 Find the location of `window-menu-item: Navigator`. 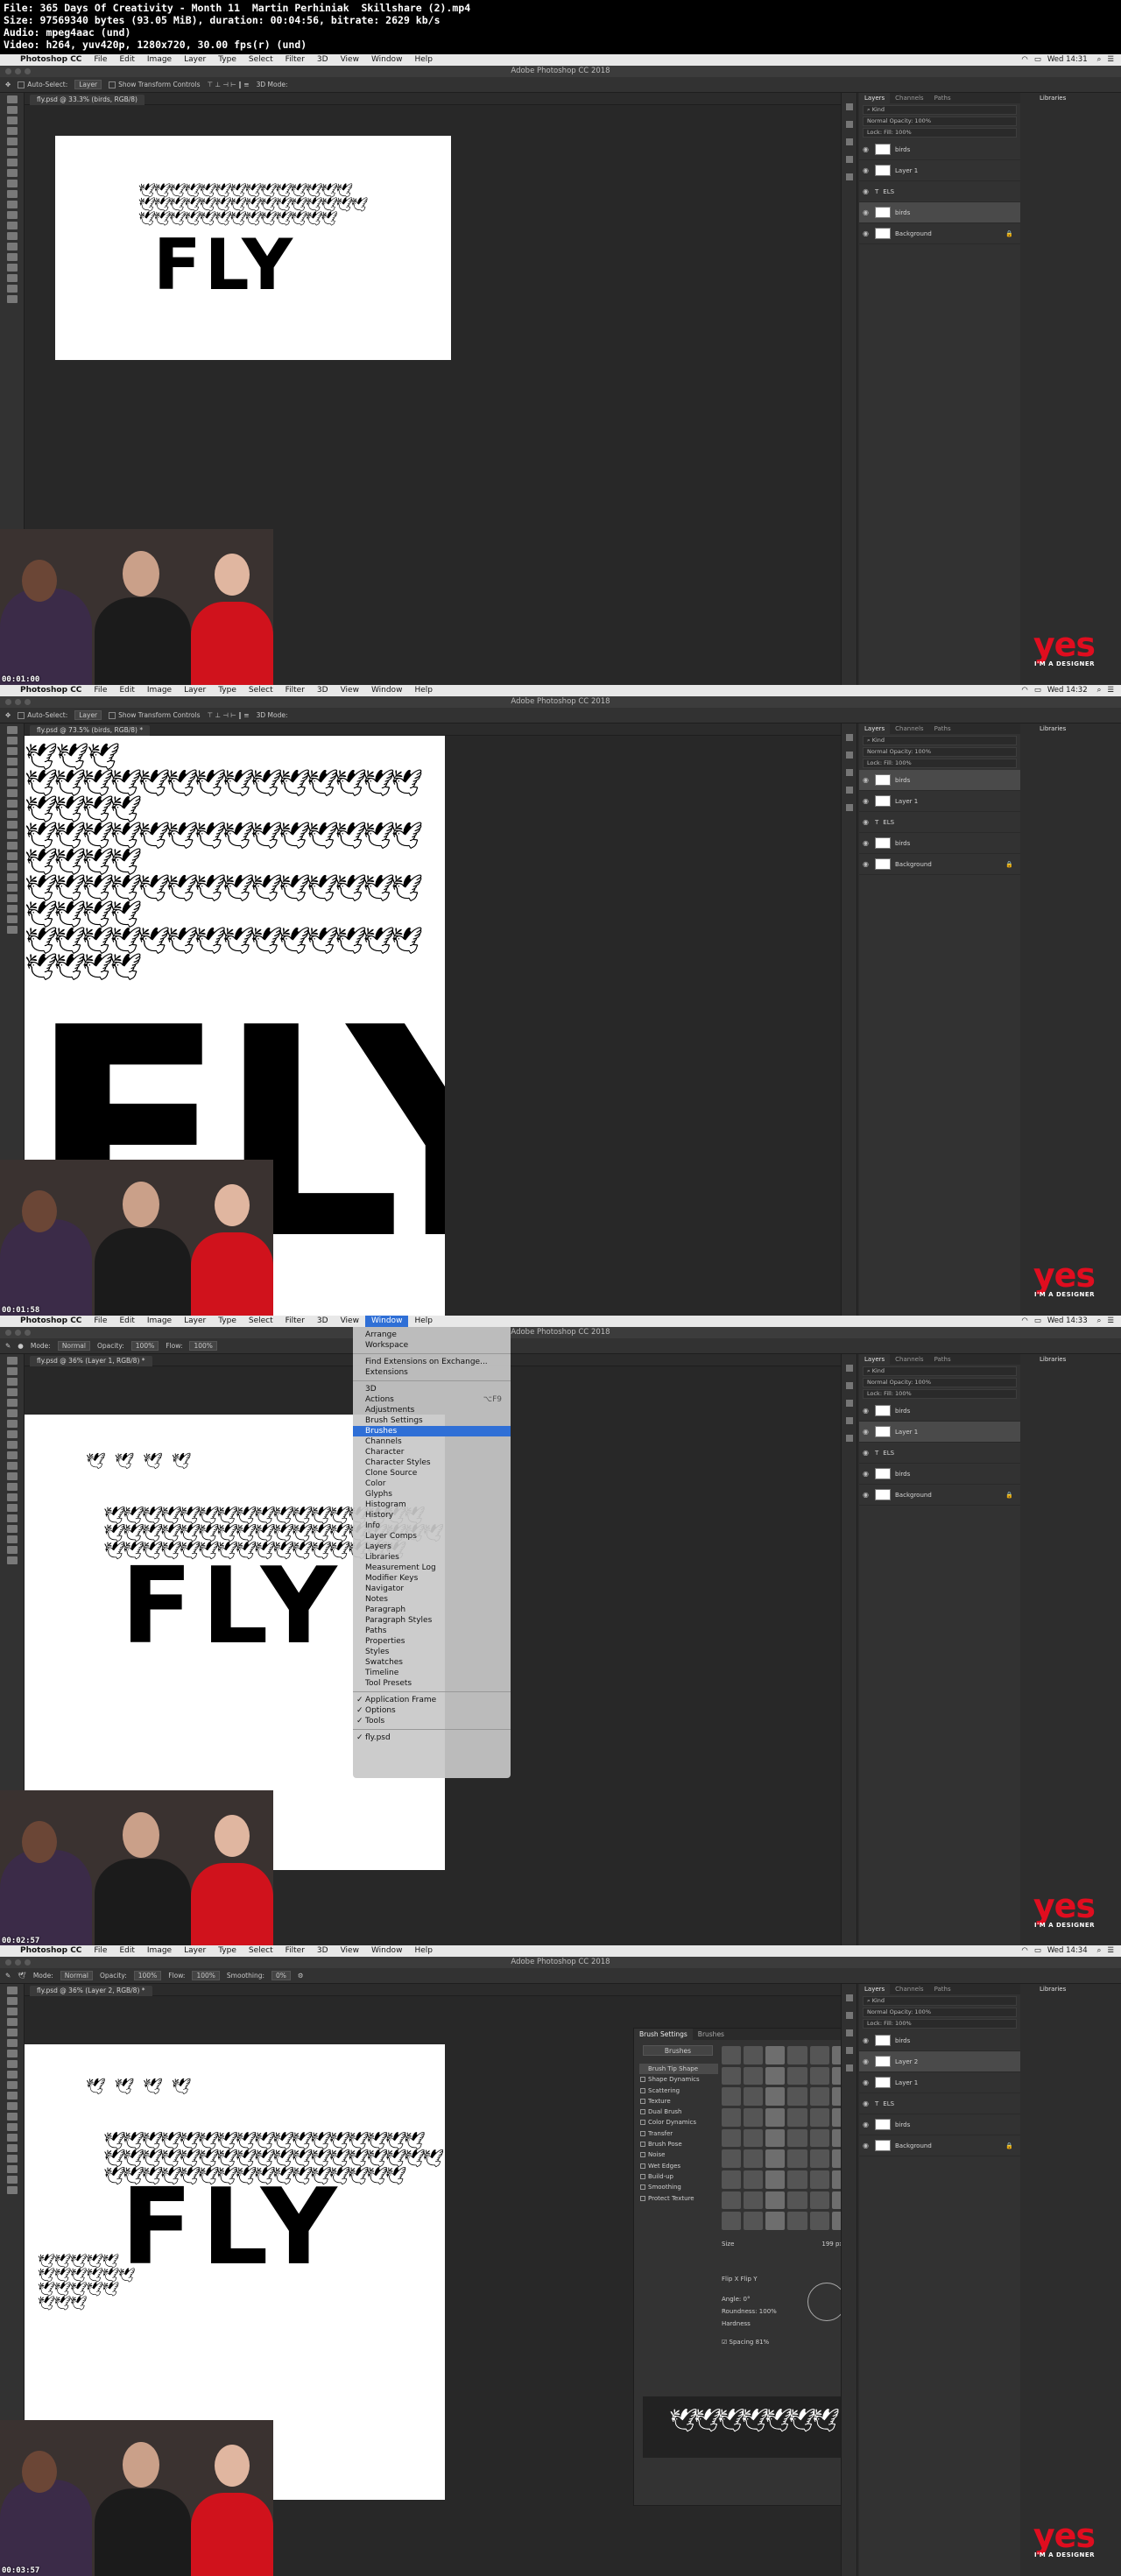

window-menu-item: Navigator is located at coordinates (432, 1589).